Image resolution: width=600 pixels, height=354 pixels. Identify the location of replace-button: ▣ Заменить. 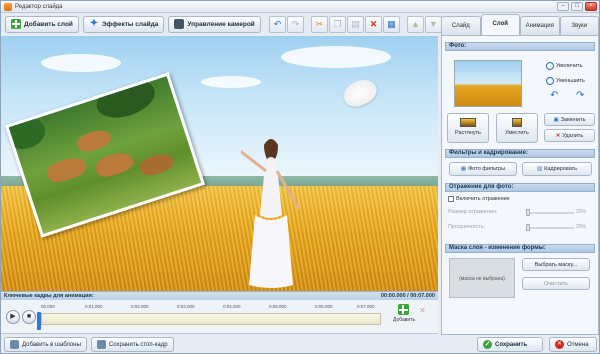
(569, 119).